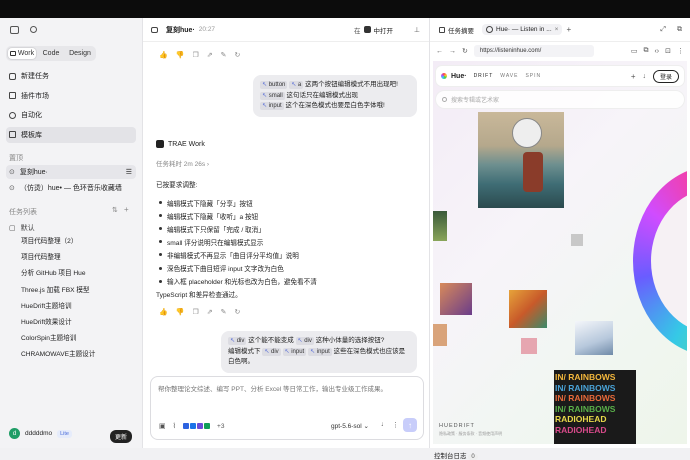 This screenshot has width=690, height=460. What do you see at coordinates (80, 53) in the screenshot?
I see `mode-design: Design` at bounding box center [80, 53].